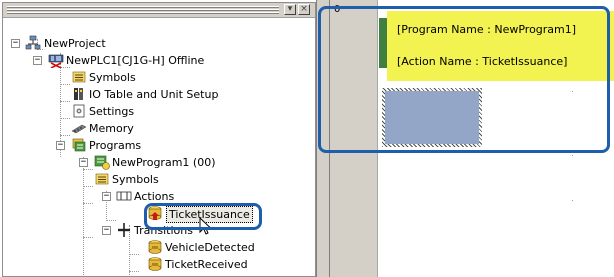 This screenshot has width=614, height=277. What do you see at coordinates (154, 196) in the screenshot?
I see `tree-item-label: Actions` at bounding box center [154, 196].